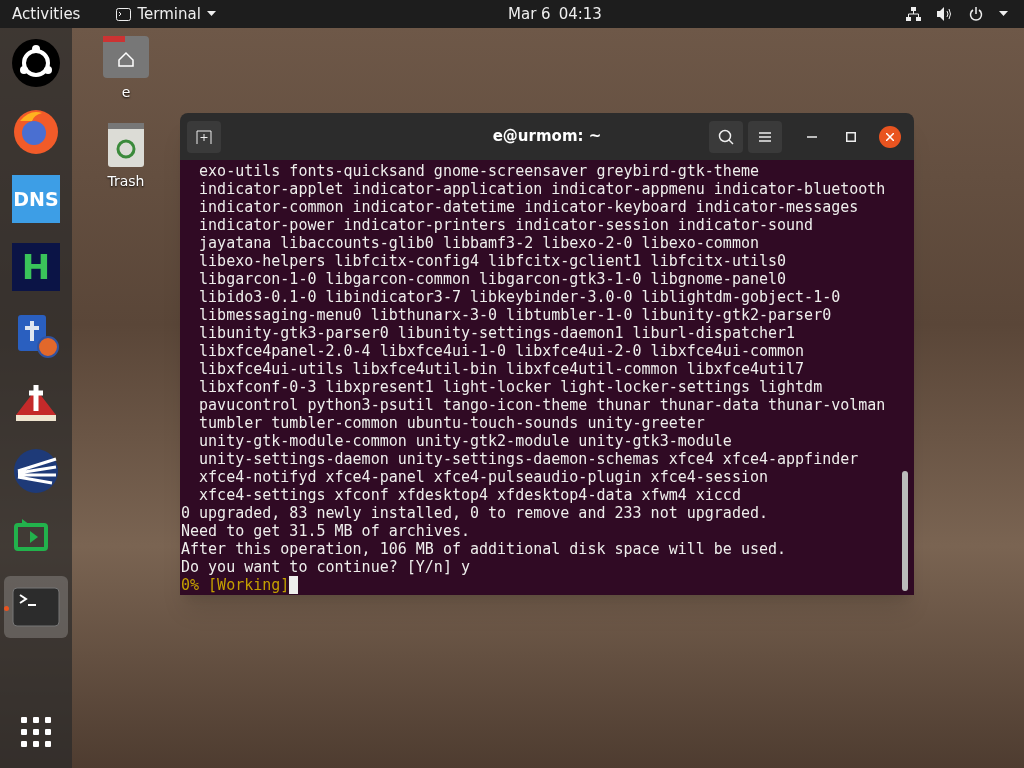 The width and height of the screenshot is (1024, 768). Describe the element at coordinates (528, 207) in the screenshot. I see `terminal-line: indicator-common indicator-datetime indicator-keyboard indicator-messages` at that location.